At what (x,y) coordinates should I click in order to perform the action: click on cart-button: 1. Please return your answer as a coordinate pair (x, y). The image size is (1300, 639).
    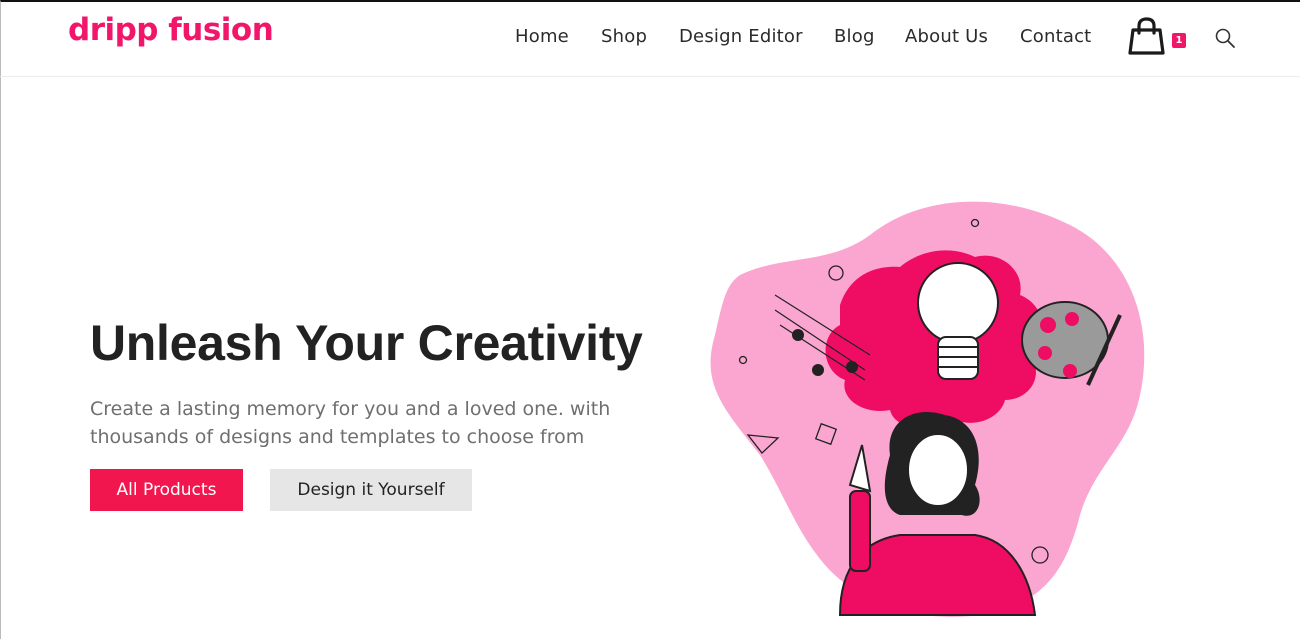
    Looking at the image, I should click on (1157, 36).